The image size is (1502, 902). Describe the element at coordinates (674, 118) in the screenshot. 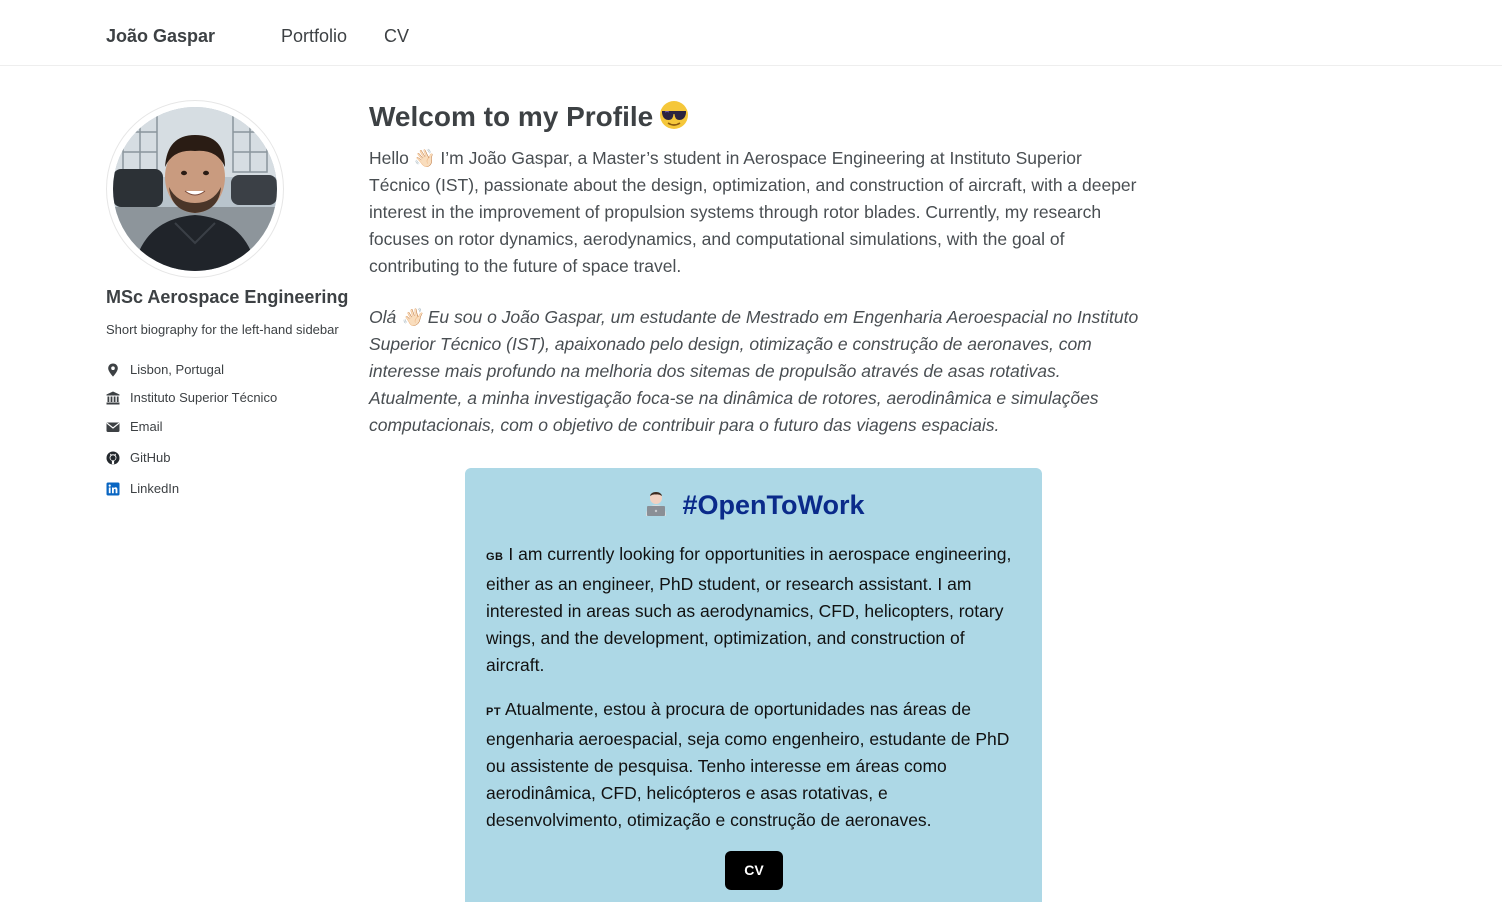

I see `sunglasses-emoji-icon` at that location.